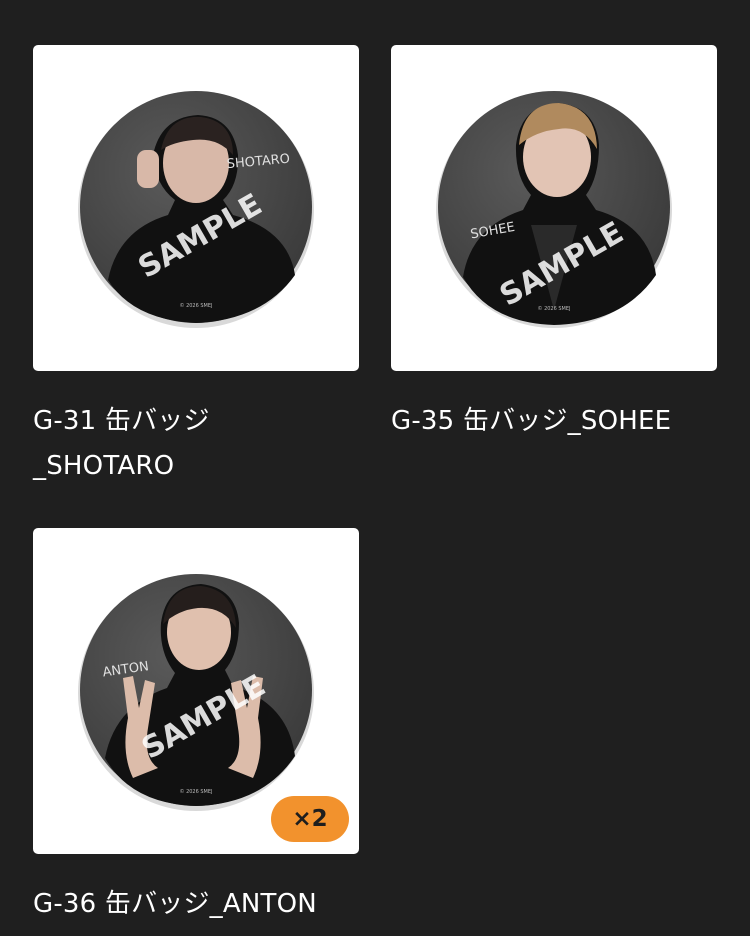 The image size is (750, 936). Describe the element at coordinates (196, 444) in the screenshot. I see `product-title: G-31 缶バッジ _SHOTARO` at that location.